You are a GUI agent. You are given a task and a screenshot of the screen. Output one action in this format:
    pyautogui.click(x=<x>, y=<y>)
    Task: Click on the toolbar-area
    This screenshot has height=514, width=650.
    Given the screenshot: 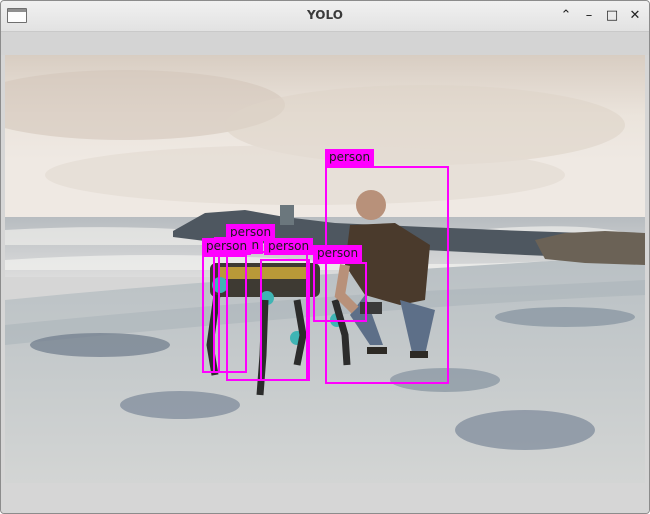 What is the action you would take?
    pyautogui.click(x=325, y=43)
    